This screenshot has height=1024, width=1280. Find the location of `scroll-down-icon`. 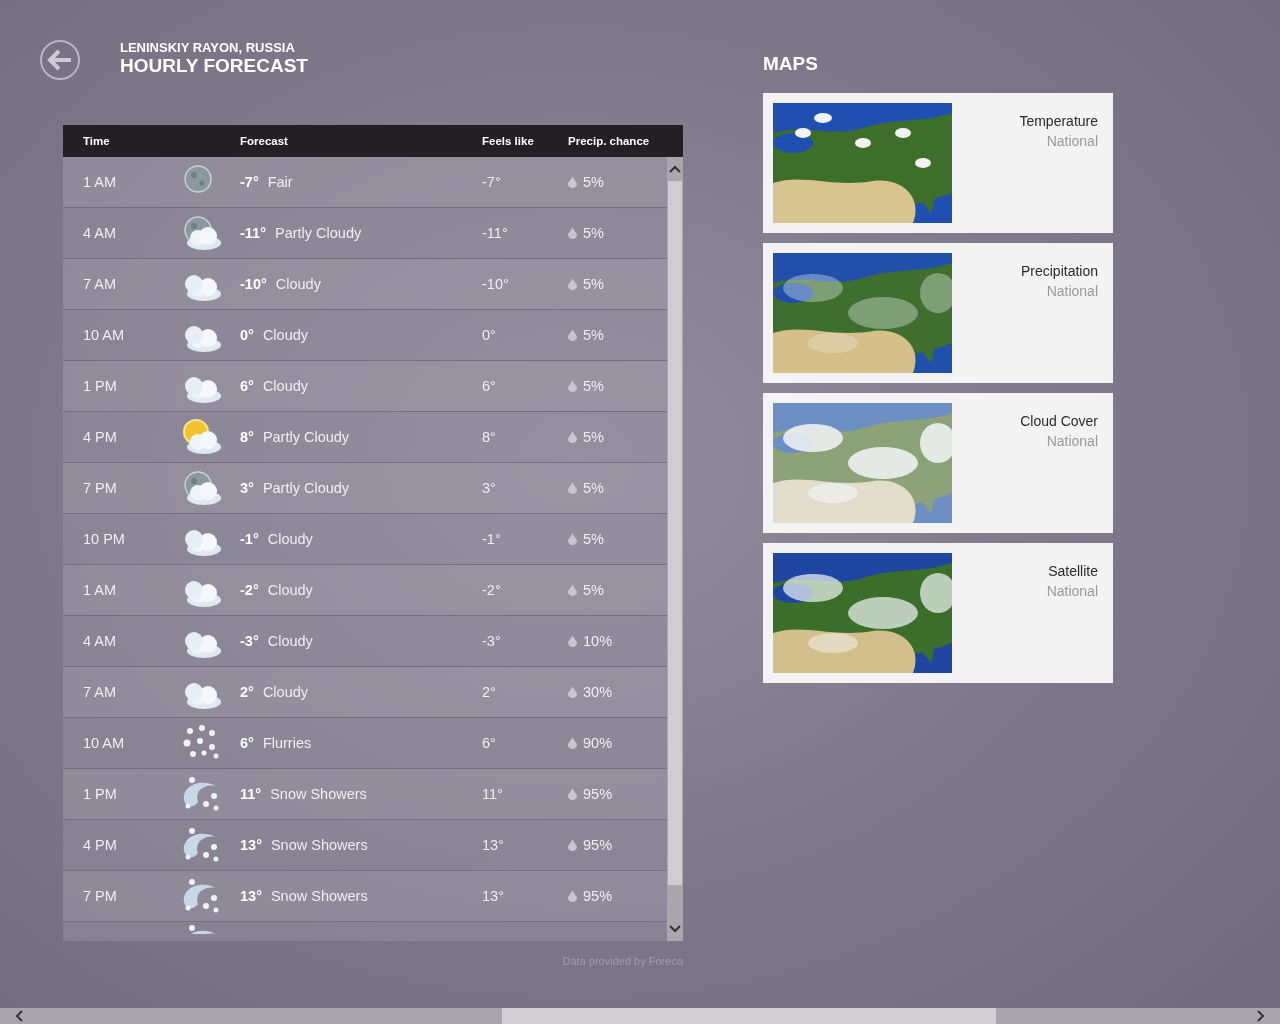

scroll-down-icon is located at coordinates (675, 929).